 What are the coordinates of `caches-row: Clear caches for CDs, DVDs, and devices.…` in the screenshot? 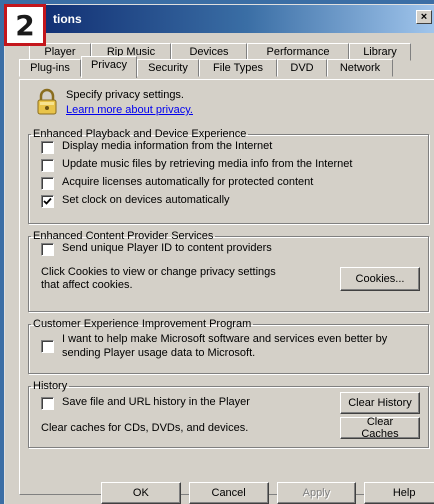 It's located at (230, 428).